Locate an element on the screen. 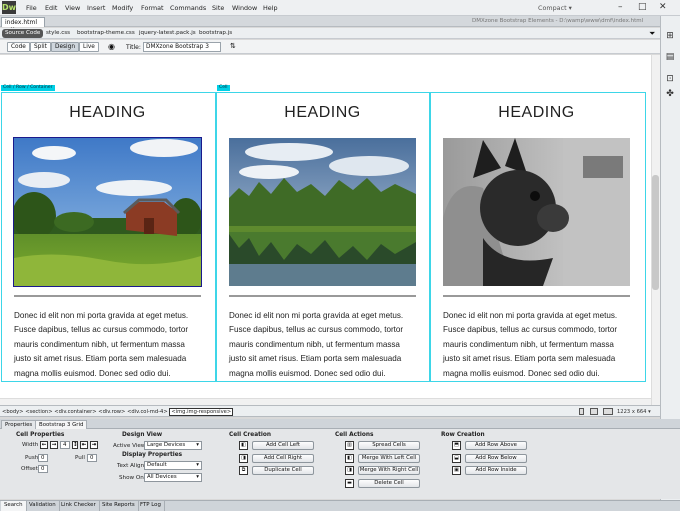 The image size is (680, 511). lake-forest-image is located at coordinates (322, 212).